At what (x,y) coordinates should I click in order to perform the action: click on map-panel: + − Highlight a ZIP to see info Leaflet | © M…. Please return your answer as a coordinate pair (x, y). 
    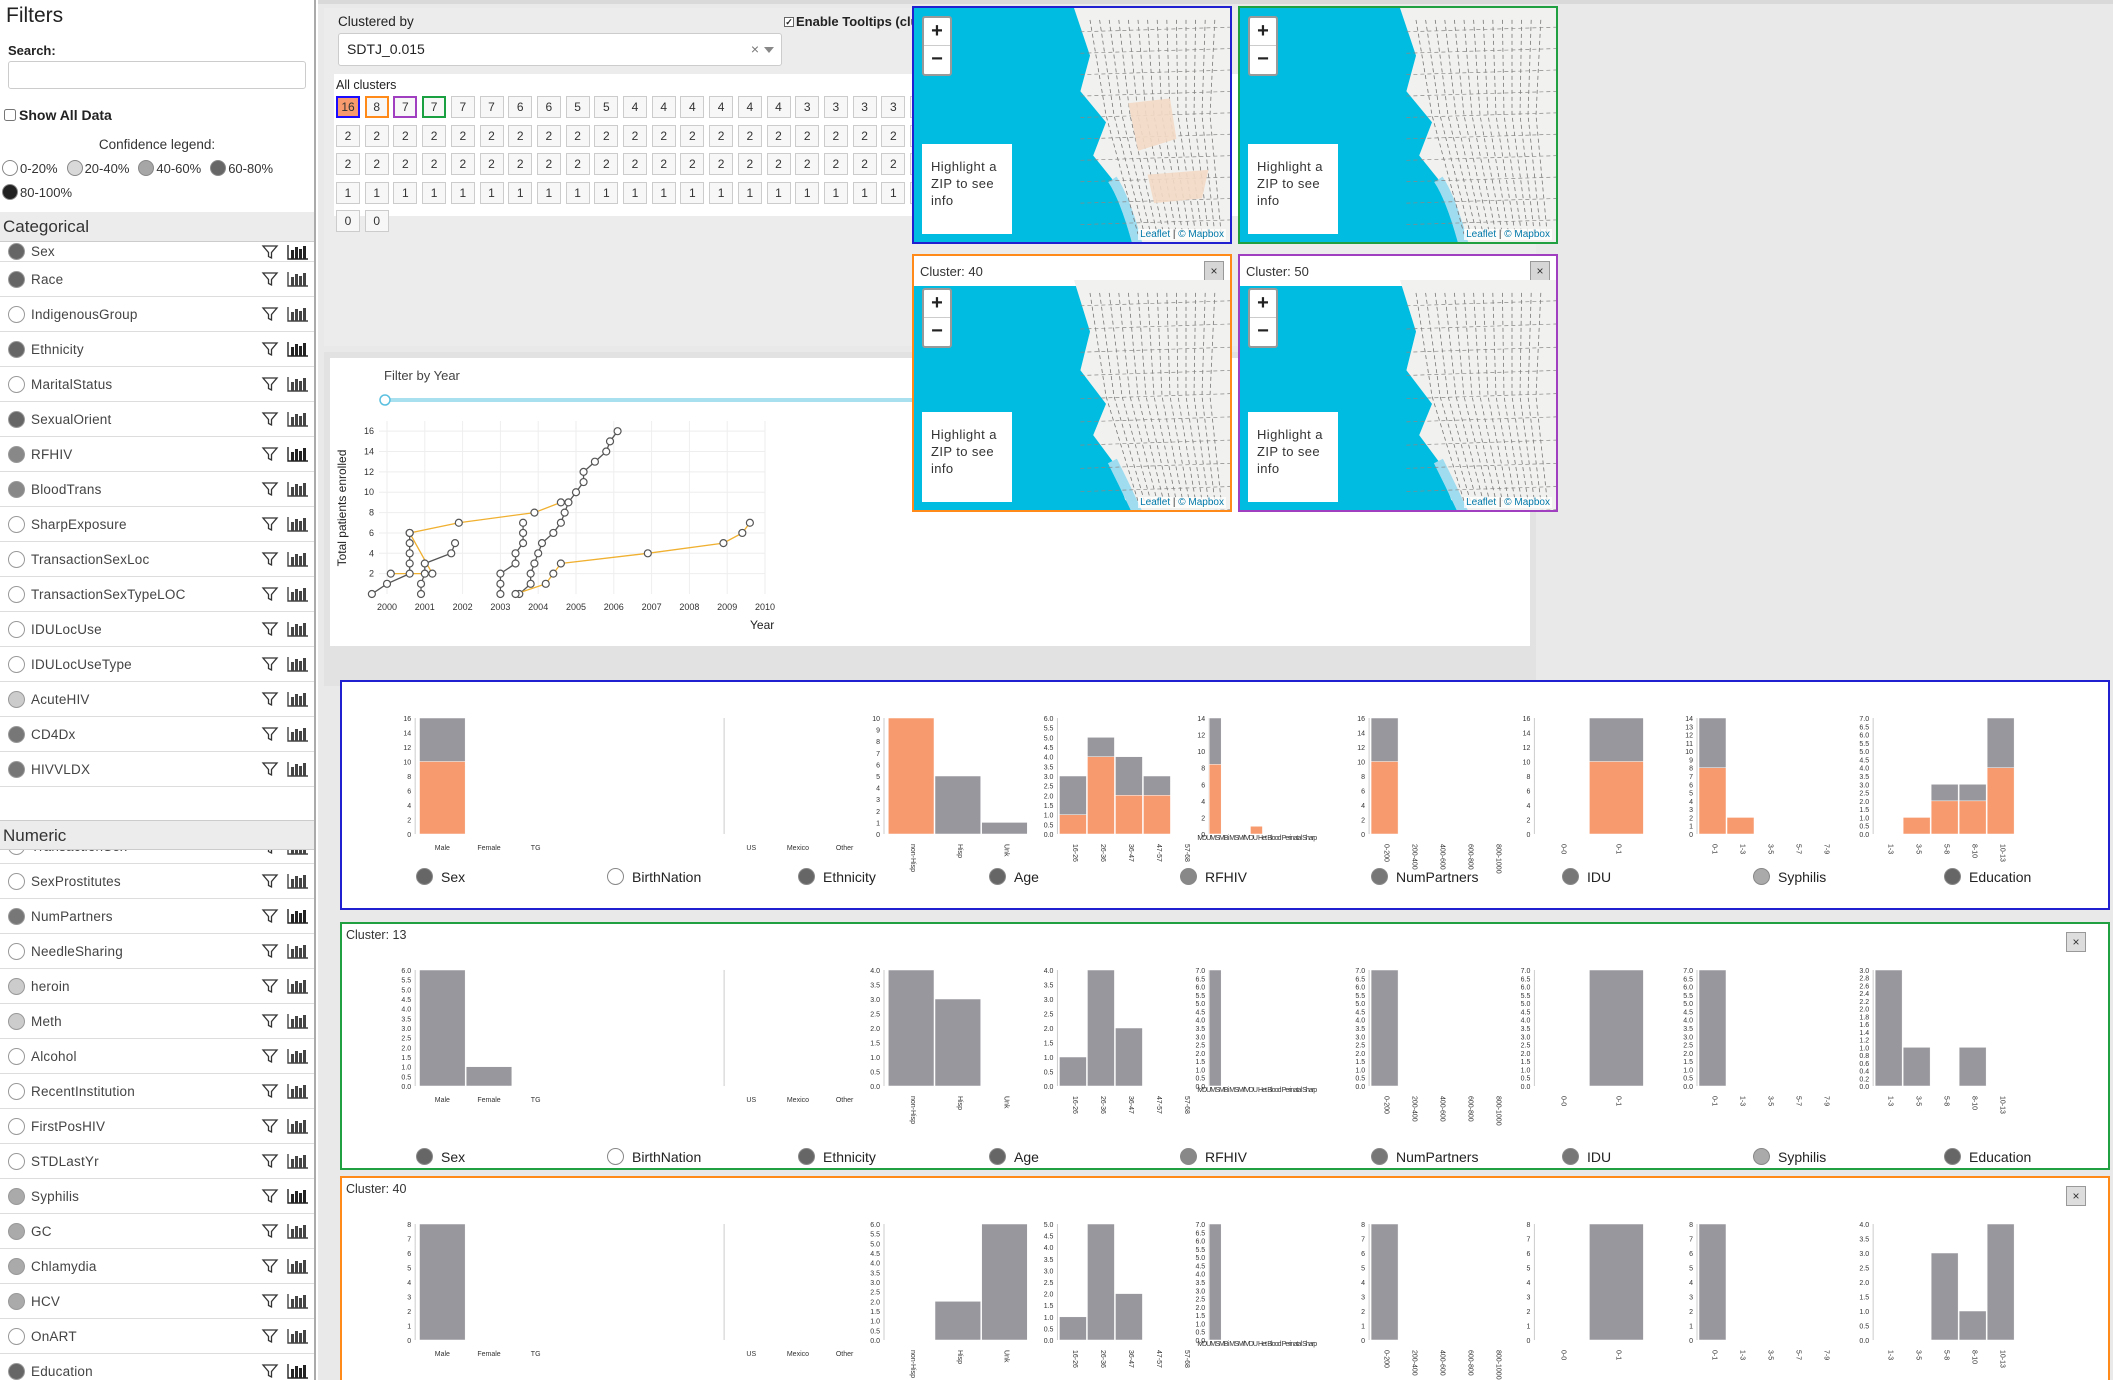
    Looking at the image, I should click on (1398, 125).